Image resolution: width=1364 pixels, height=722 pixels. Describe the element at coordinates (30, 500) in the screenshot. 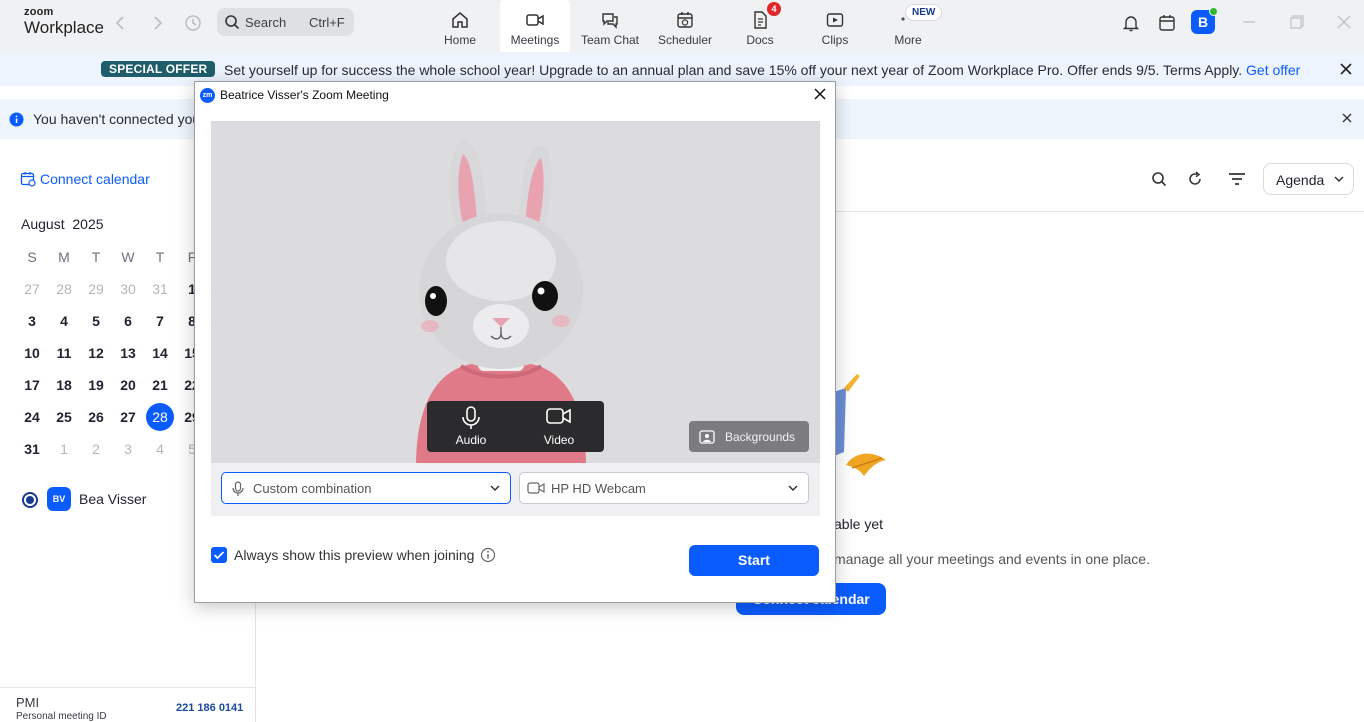

I see `user-radio` at that location.